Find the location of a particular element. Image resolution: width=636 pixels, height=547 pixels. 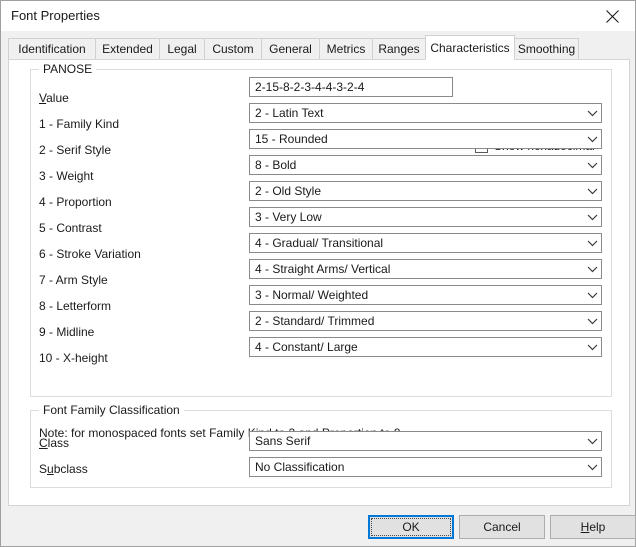

panose-row-dropdown: 4 - Constant/ Large is located at coordinates (425, 347).